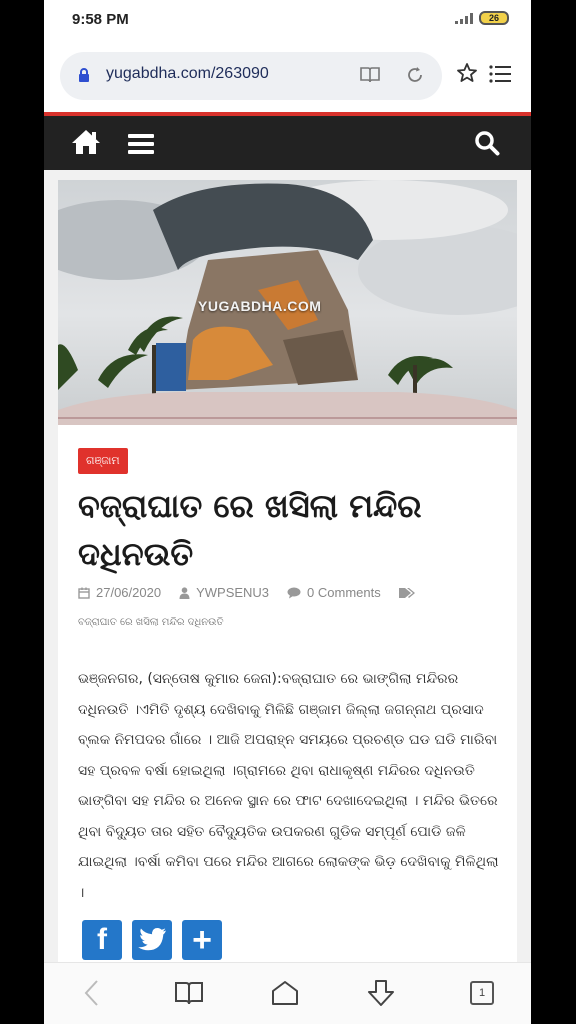  I want to click on twitter-share-button, so click(152, 940).